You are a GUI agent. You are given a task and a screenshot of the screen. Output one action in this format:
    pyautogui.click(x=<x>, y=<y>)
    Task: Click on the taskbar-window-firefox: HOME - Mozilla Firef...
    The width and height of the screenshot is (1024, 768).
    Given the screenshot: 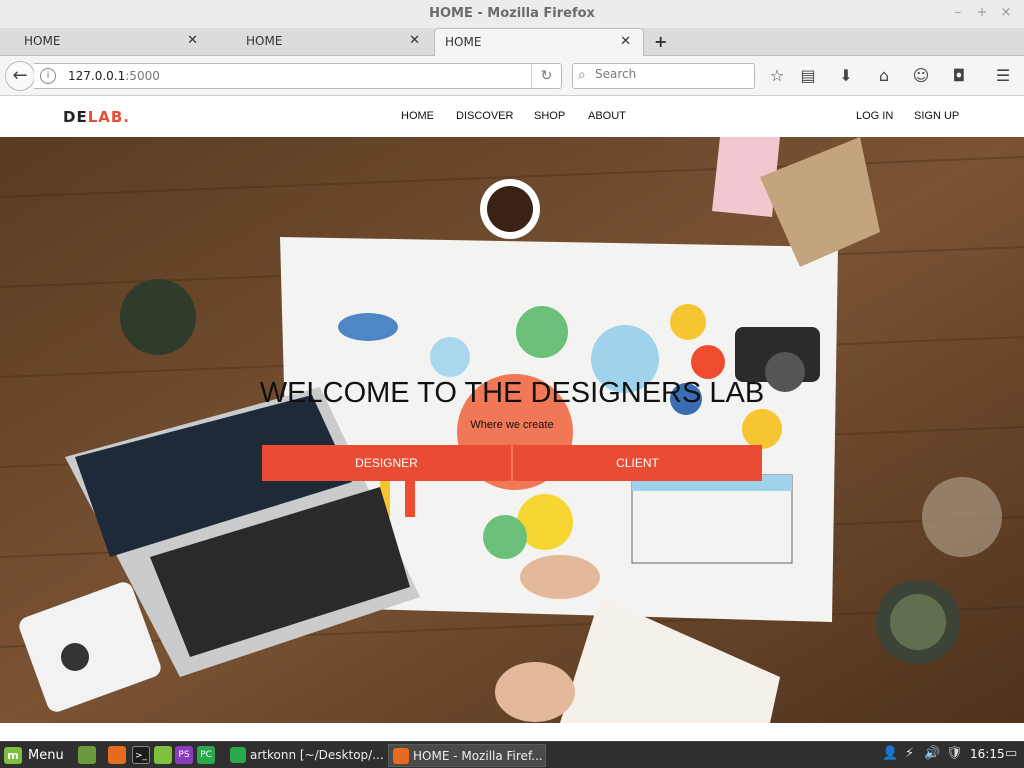 What is the action you would take?
    pyautogui.click(x=467, y=755)
    